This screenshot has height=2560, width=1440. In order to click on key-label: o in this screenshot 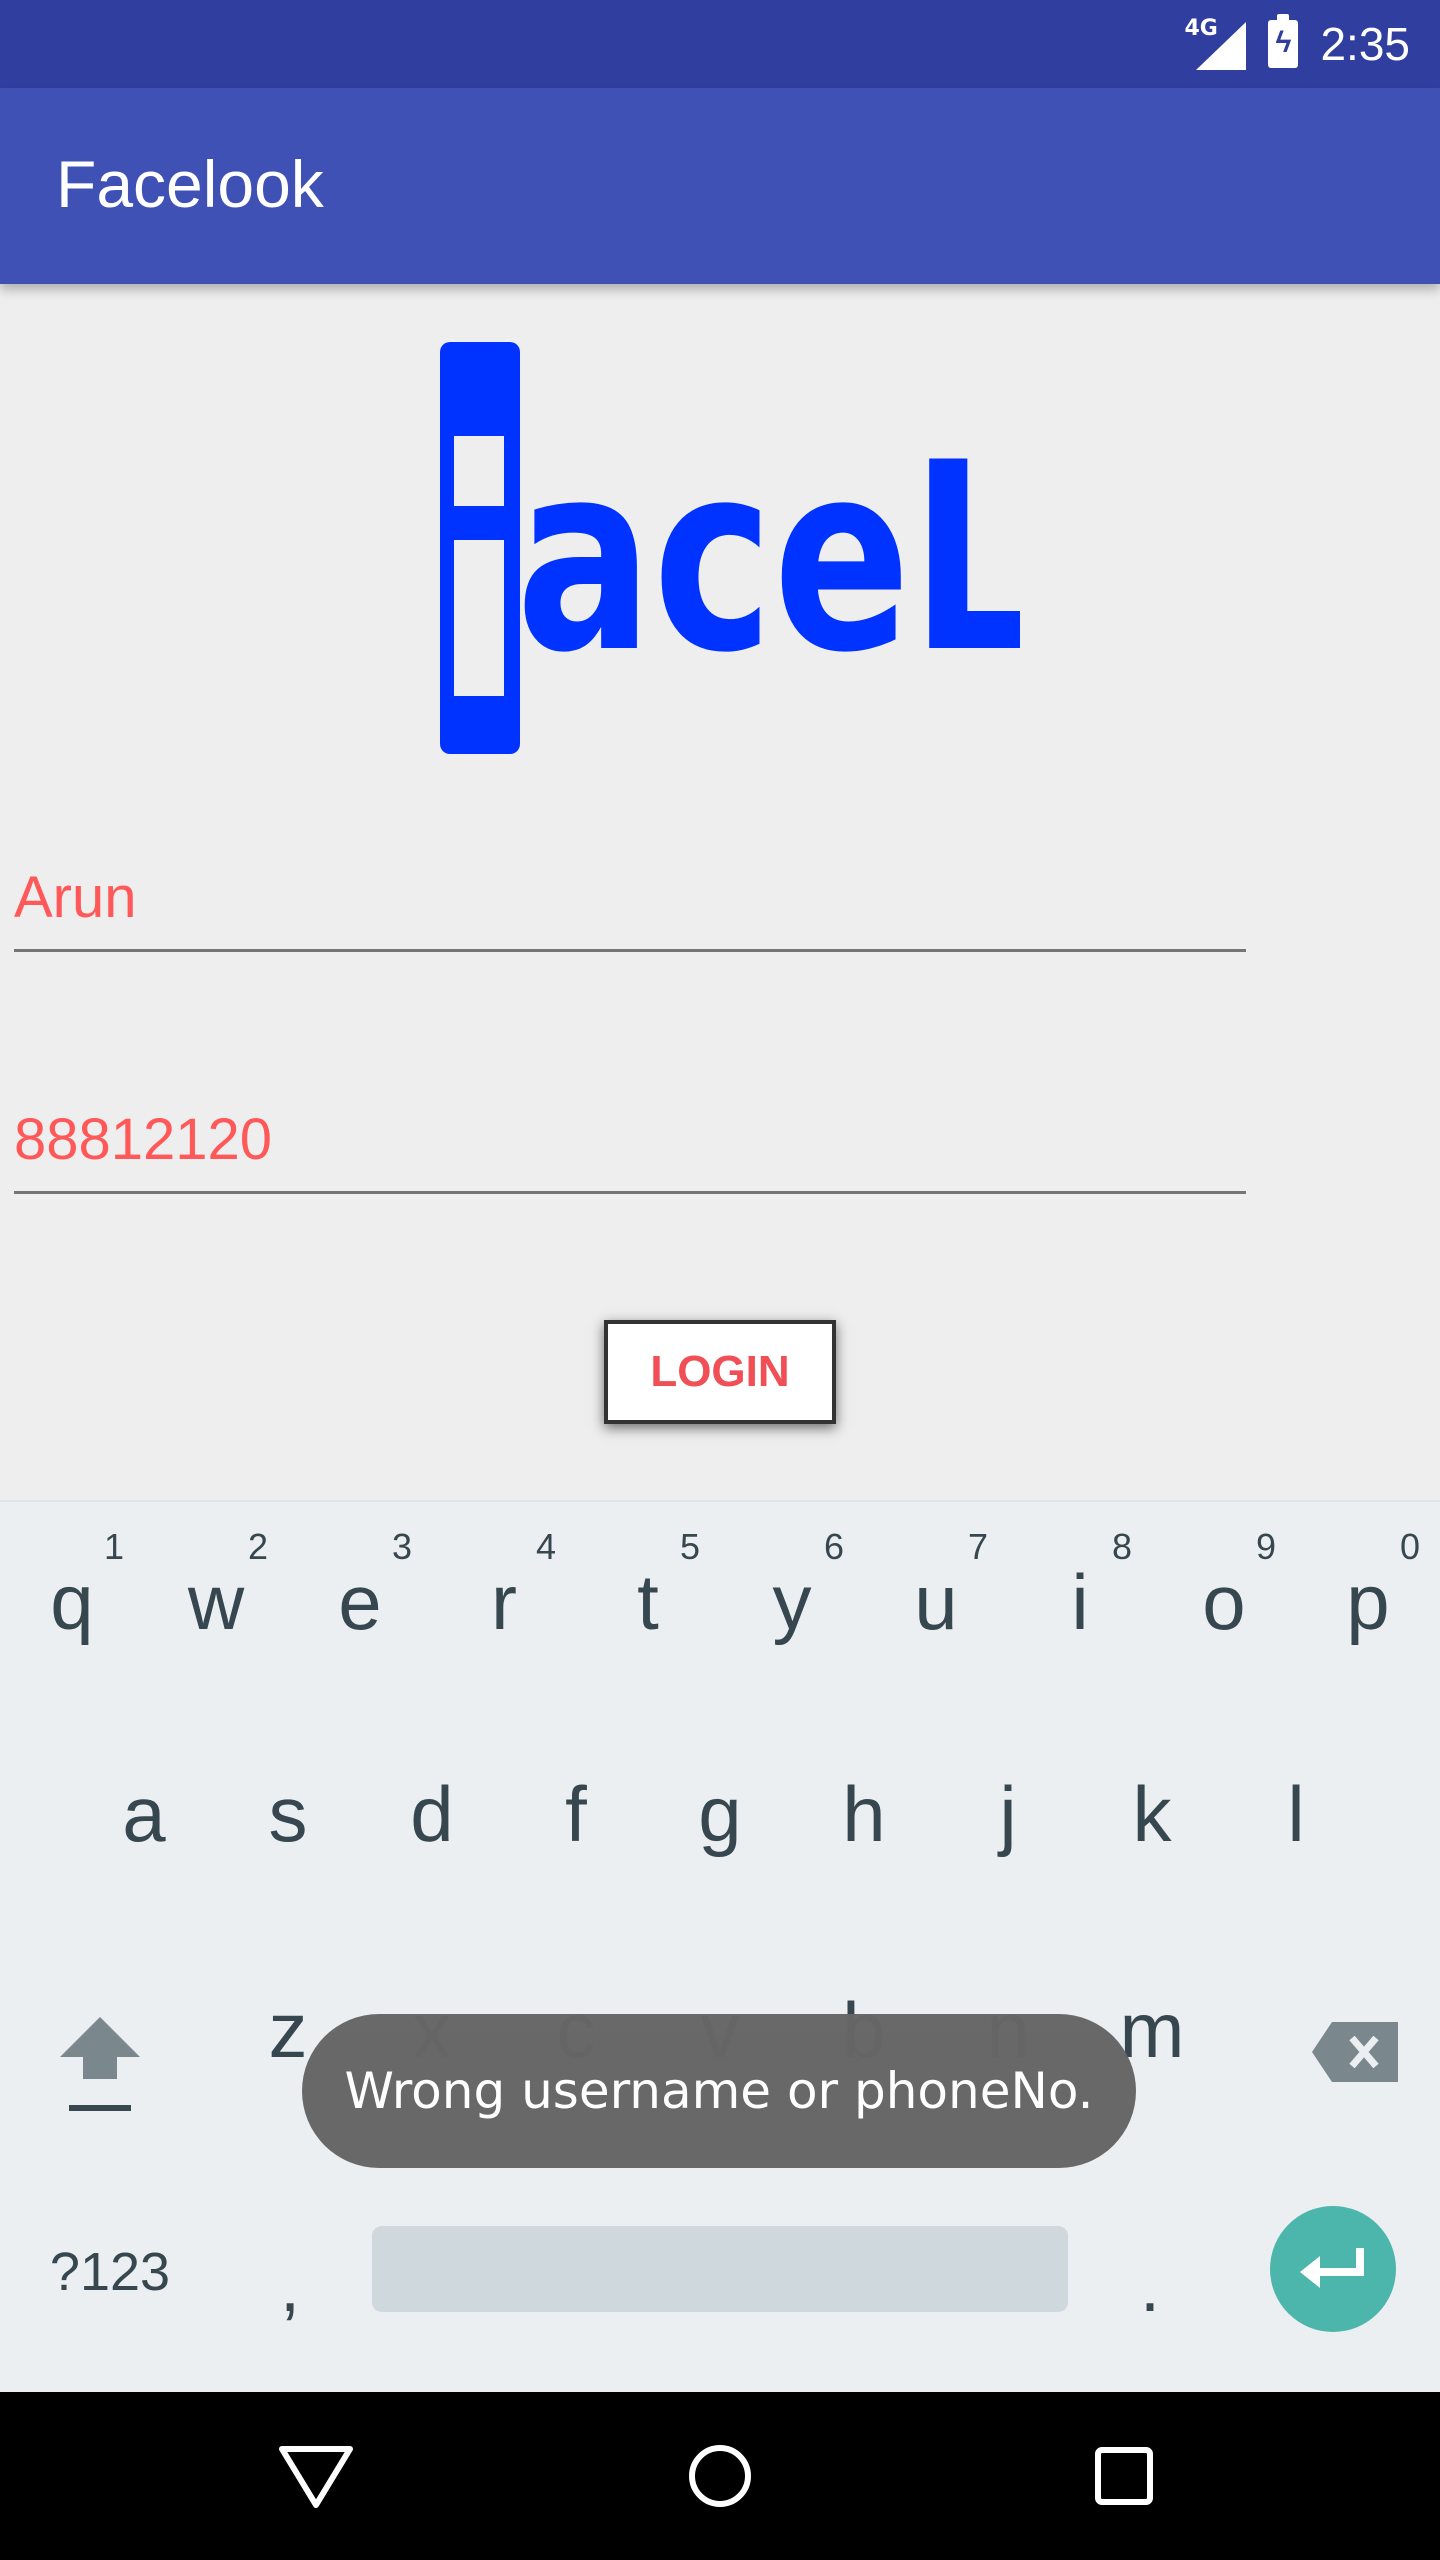, I will do `click(1224, 1602)`.